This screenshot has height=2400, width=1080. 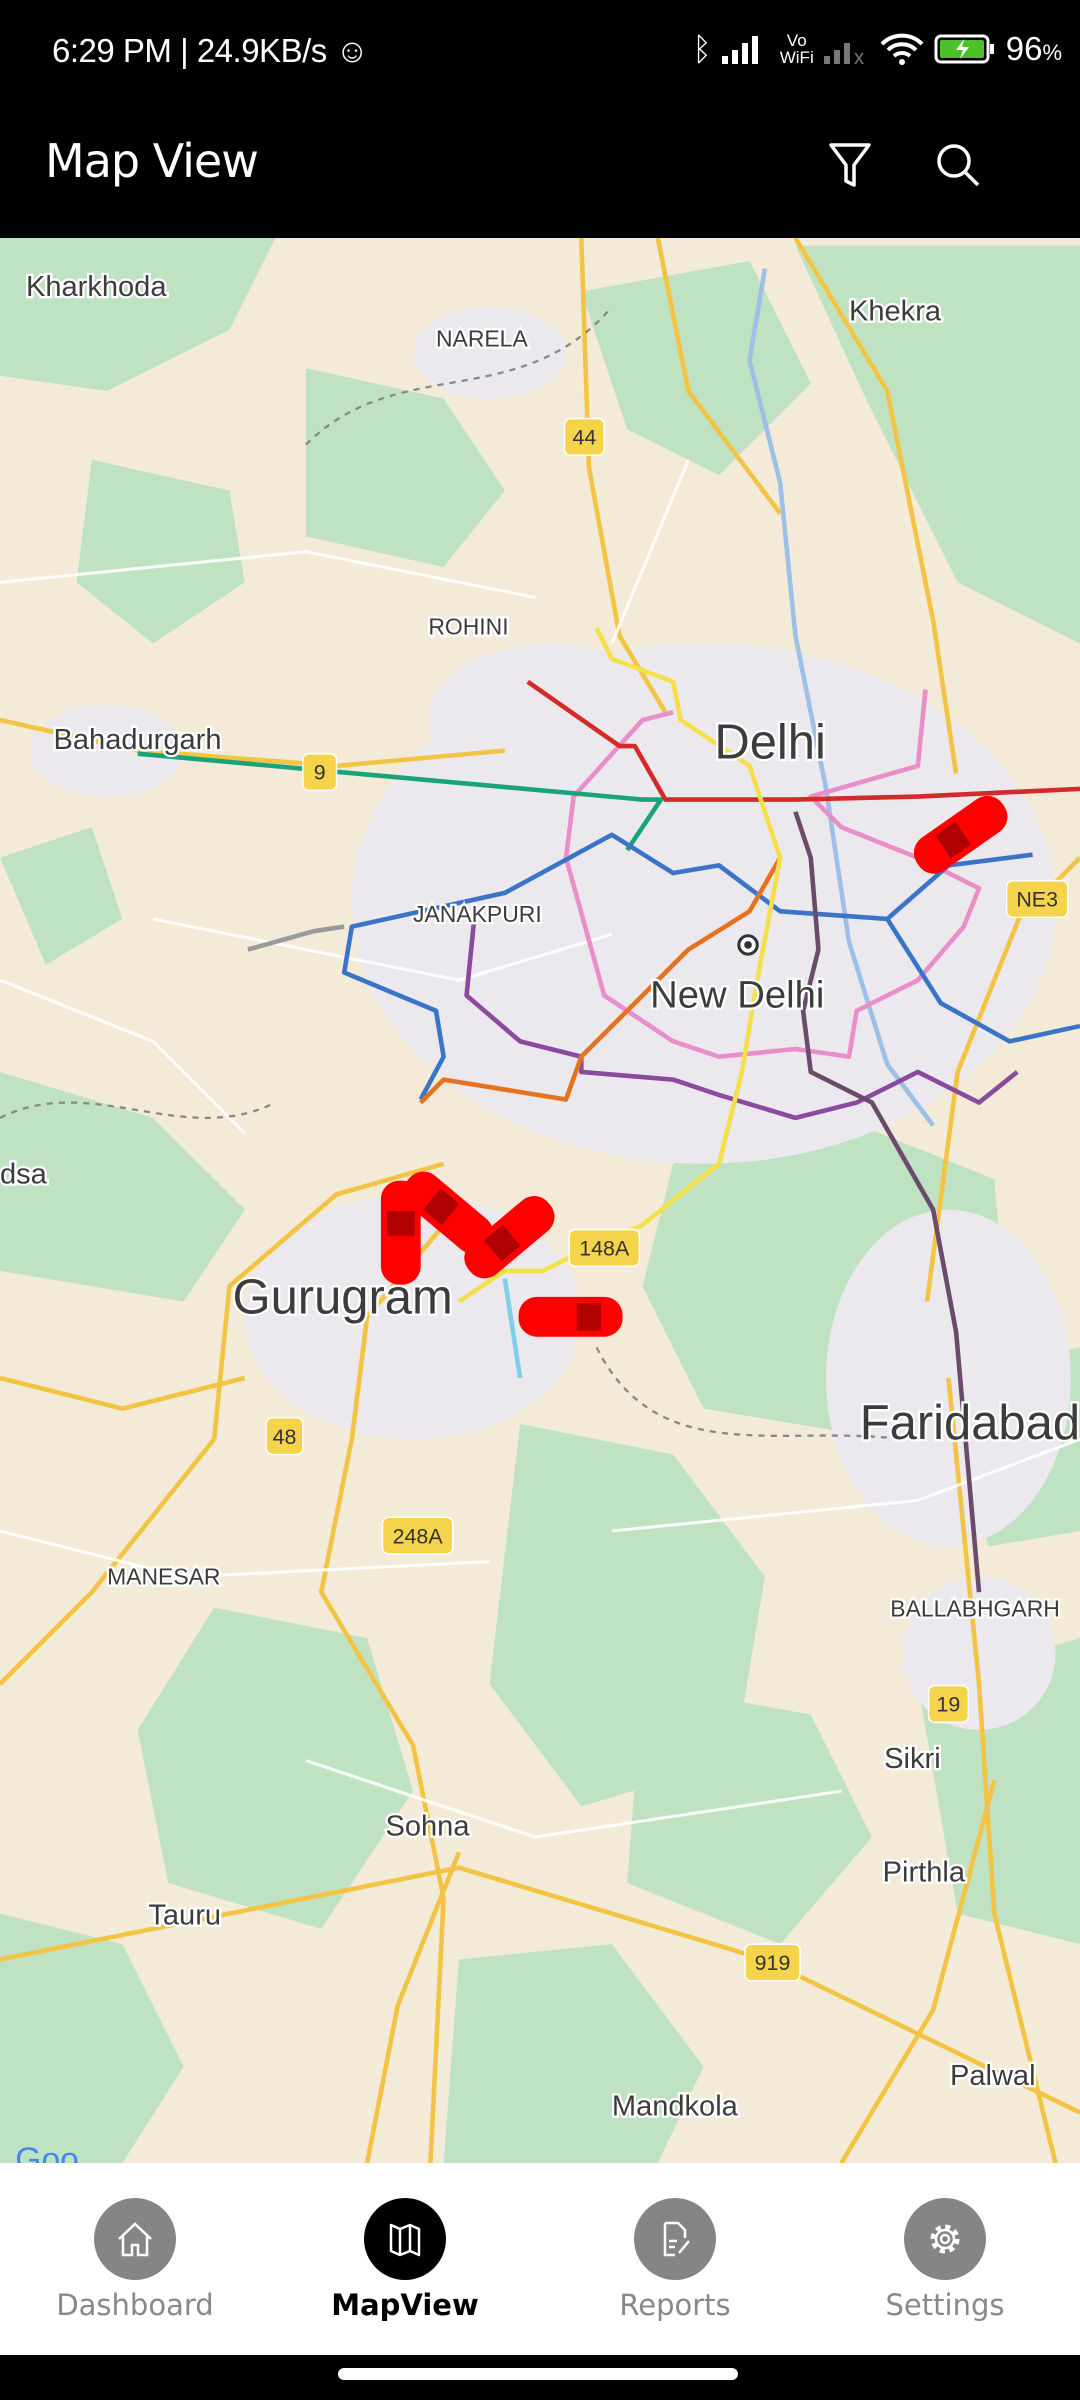 I want to click on svg-text: Mandkola, so click(x=675, y=2107).